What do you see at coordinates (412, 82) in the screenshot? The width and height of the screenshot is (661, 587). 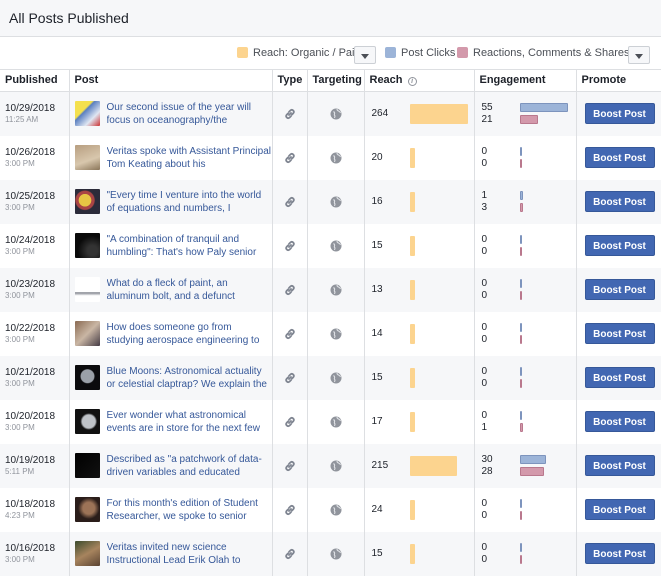 I see `reach-info-icon: i` at bounding box center [412, 82].